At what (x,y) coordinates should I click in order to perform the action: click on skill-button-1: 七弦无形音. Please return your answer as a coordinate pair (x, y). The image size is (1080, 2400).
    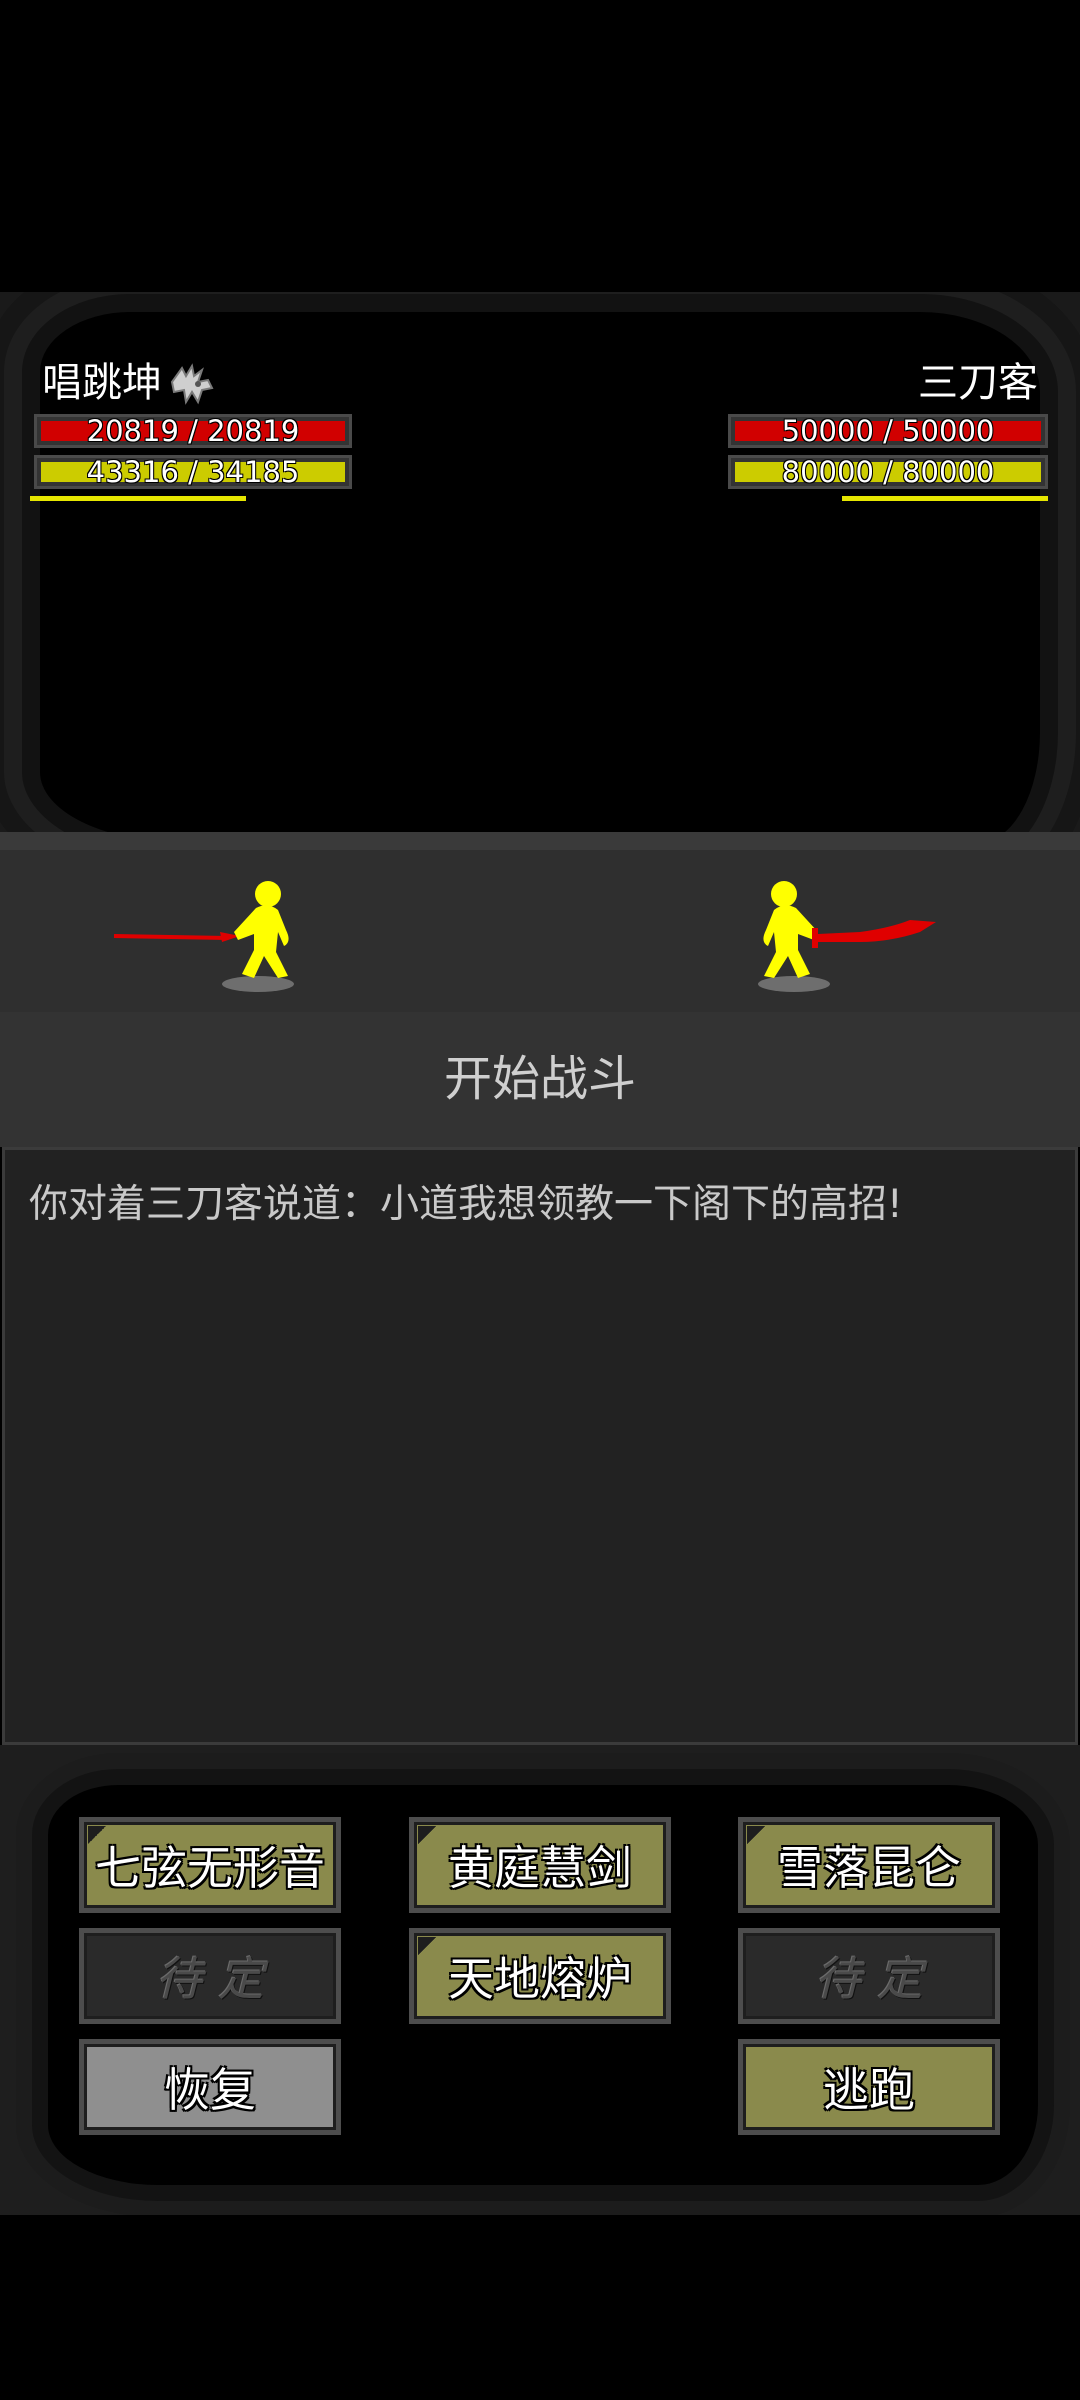
    Looking at the image, I should click on (210, 1865).